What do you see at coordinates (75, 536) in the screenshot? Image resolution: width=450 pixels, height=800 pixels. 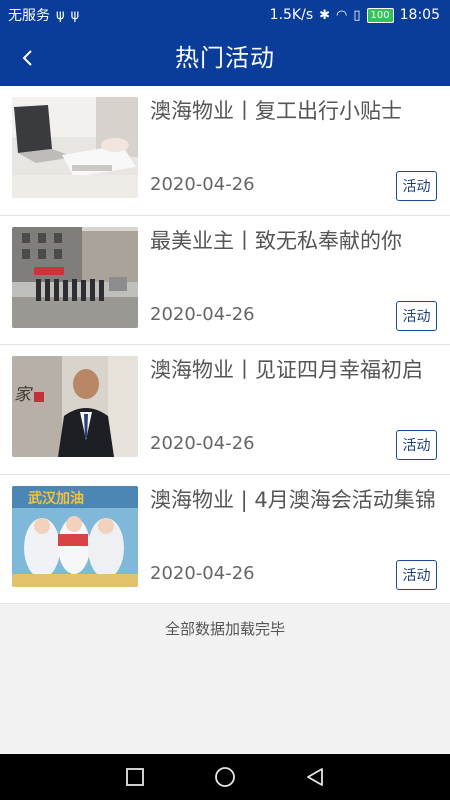 I see `thumbnail-image: 武汉加油` at bounding box center [75, 536].